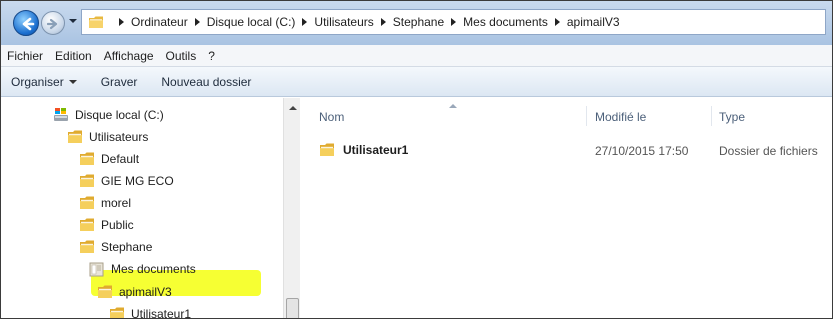 This screenshot has height=319, width=833. What do you see at coordinates (117, 225) in the screenshot?
I see `tree-item-label: Public` at bounding box center [117, 225].